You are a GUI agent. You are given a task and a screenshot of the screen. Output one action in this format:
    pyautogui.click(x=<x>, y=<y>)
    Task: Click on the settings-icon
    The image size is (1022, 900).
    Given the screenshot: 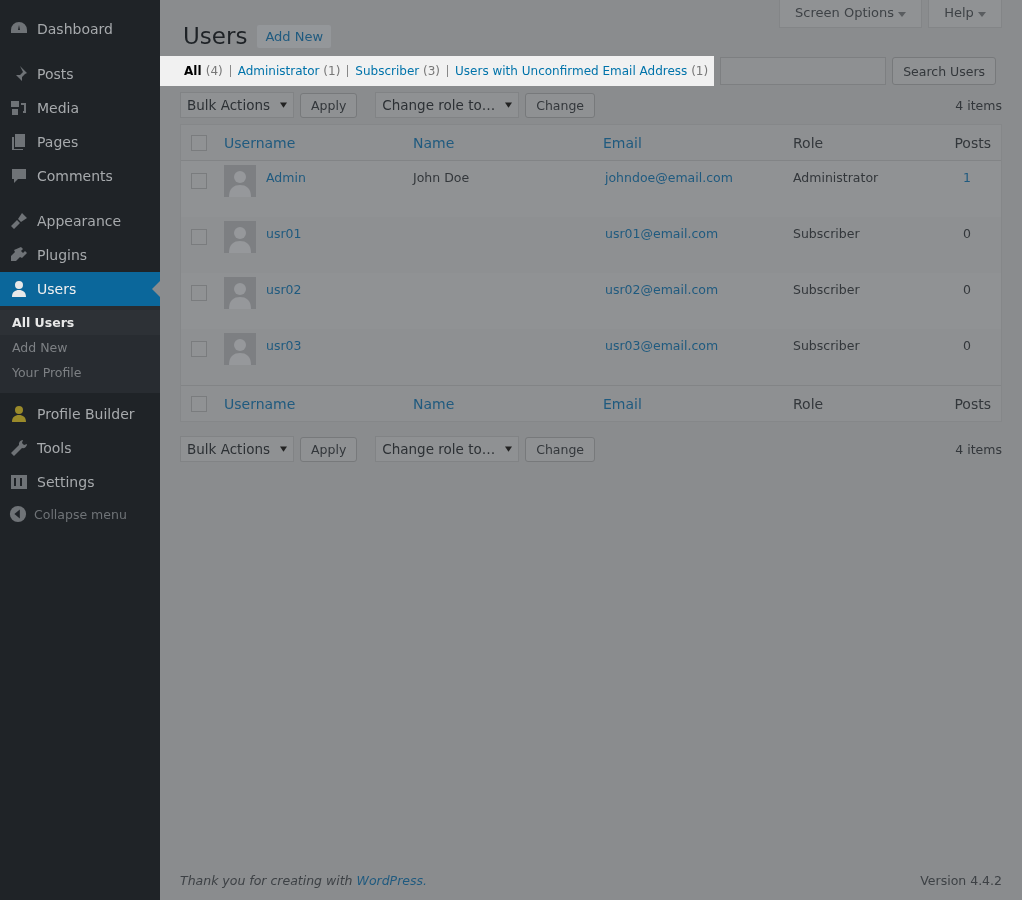 What is the action you would take?
    pyautogui.click(x=19, y=482)
    